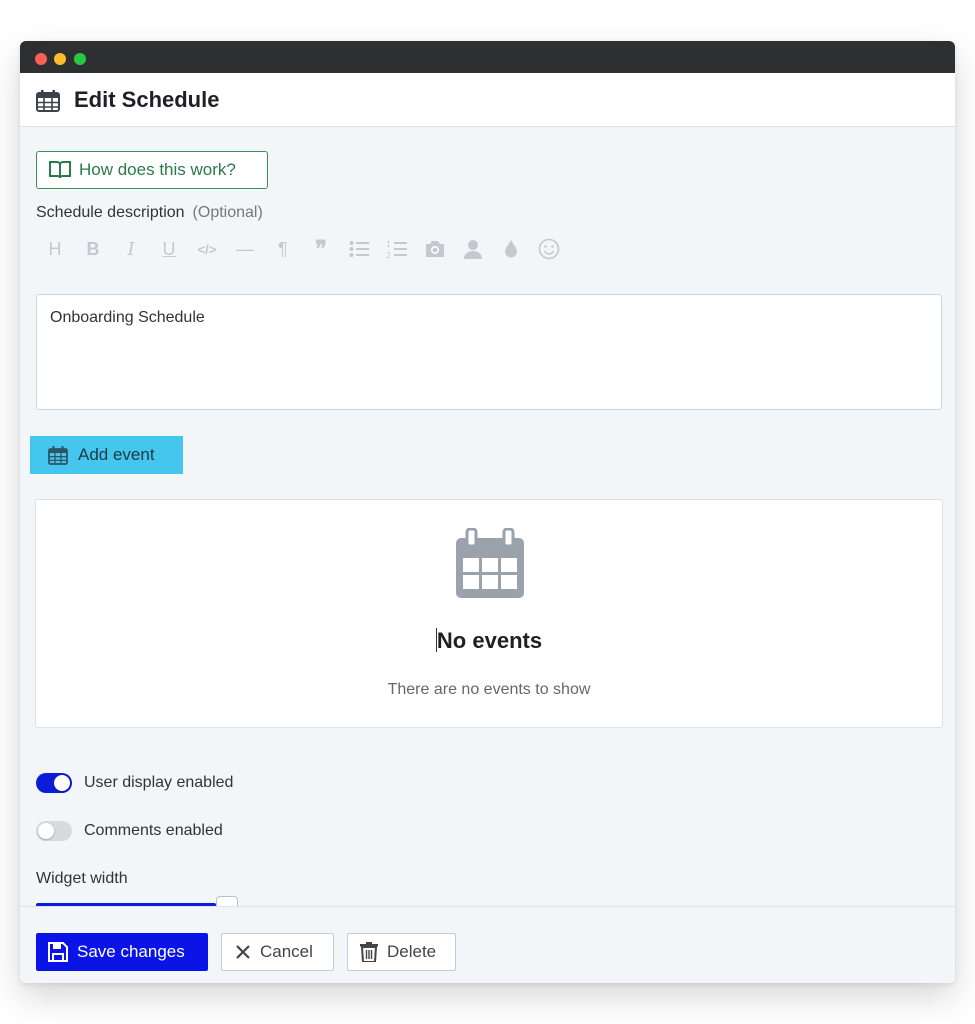 The height and width of the screenshot is (1024, 975). I want to click on user-icon, so click(473, 249).